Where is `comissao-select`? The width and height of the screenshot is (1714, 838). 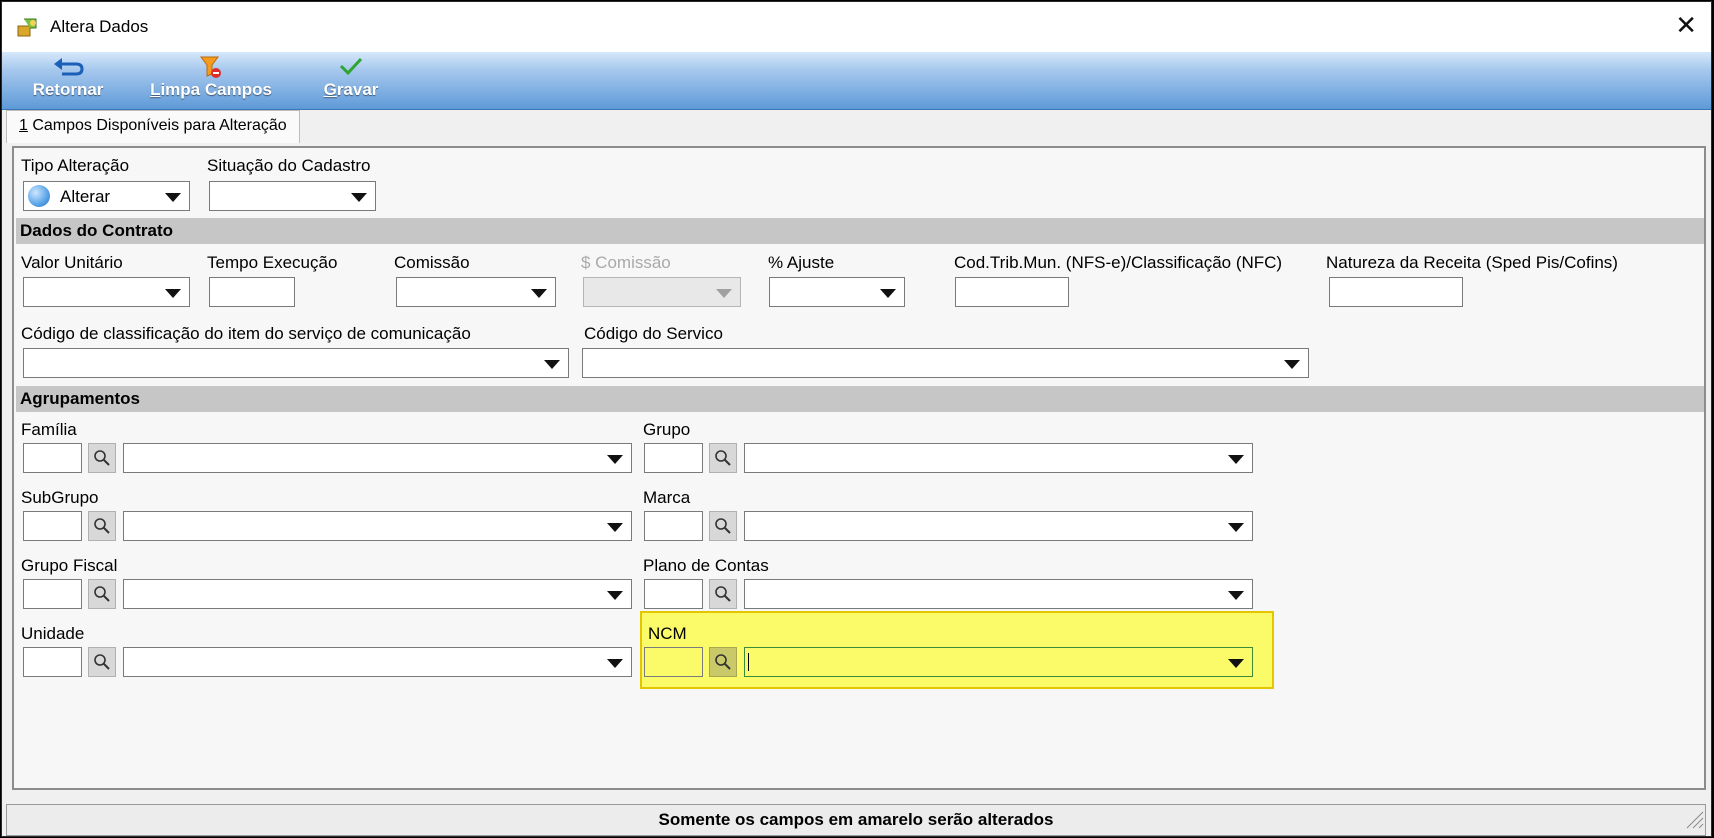
comissao-select is located at coordinates (476, 292).